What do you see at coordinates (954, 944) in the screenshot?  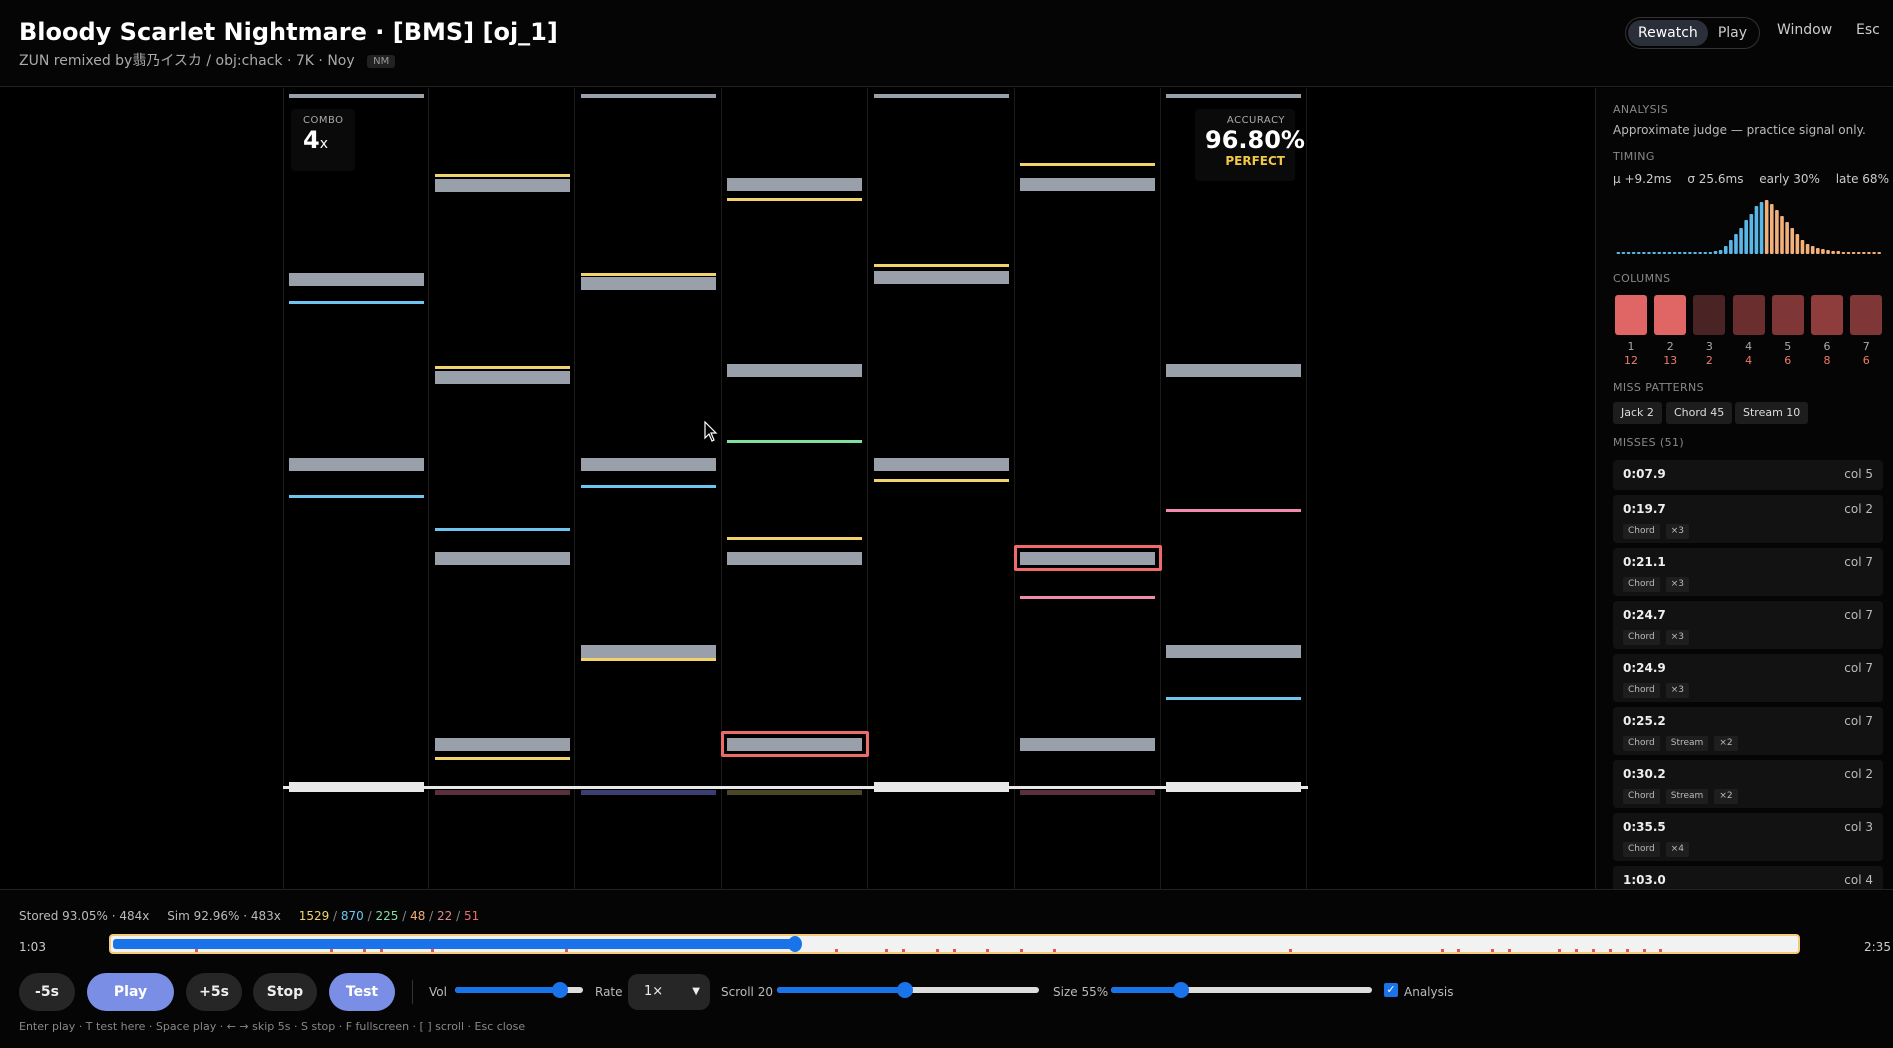 I see `seek-bar` at bounding box center [954, 944].